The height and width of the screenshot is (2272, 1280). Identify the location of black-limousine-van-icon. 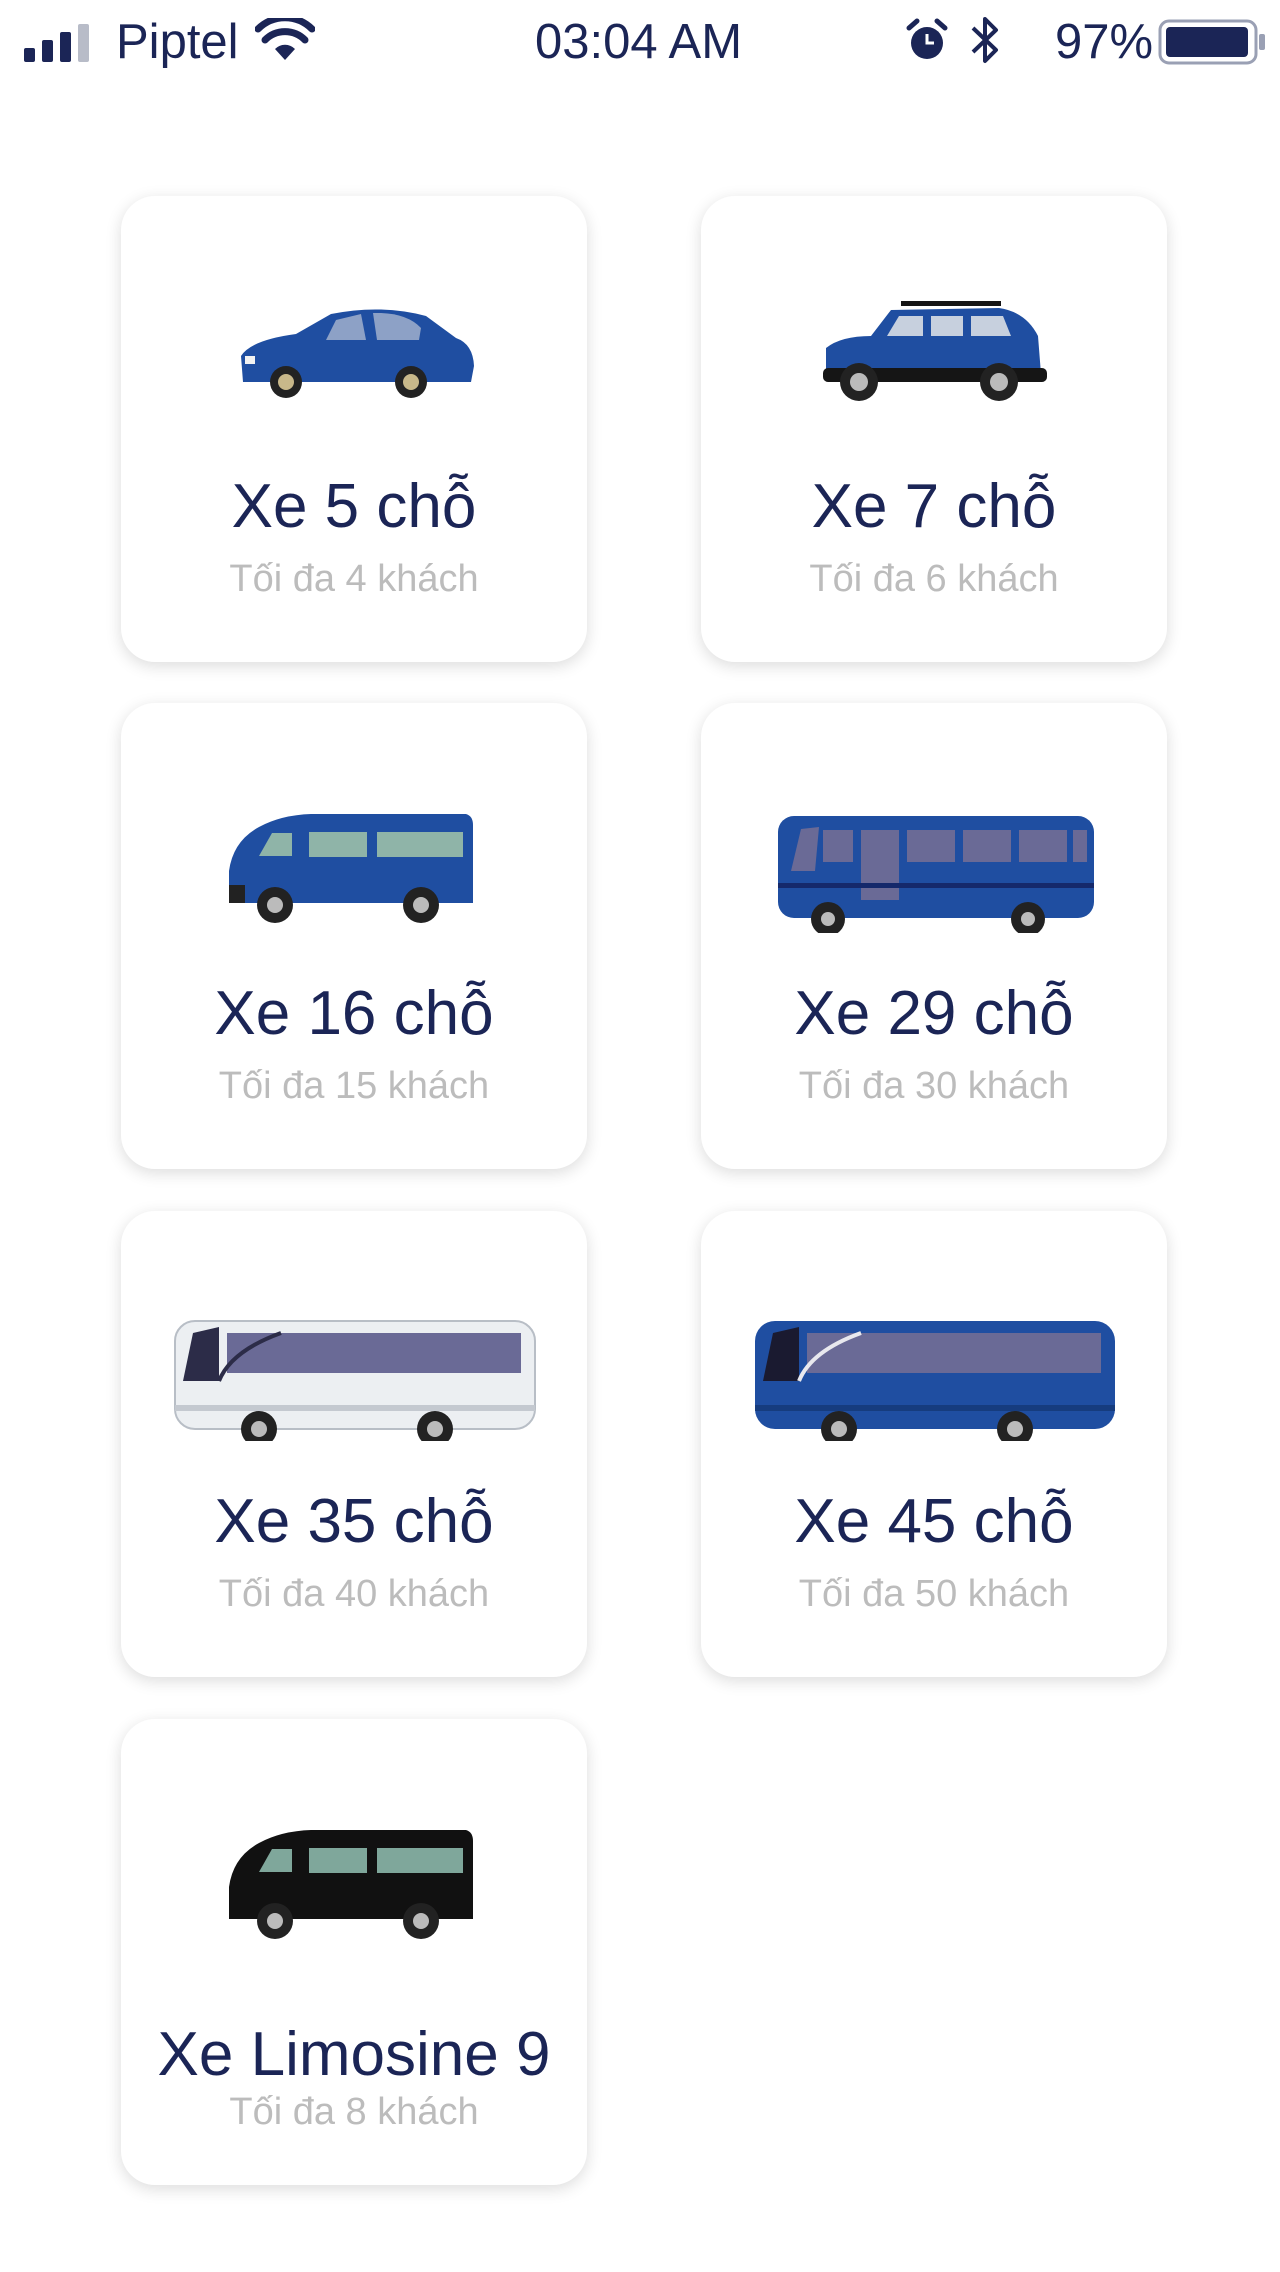
(351, 1884).